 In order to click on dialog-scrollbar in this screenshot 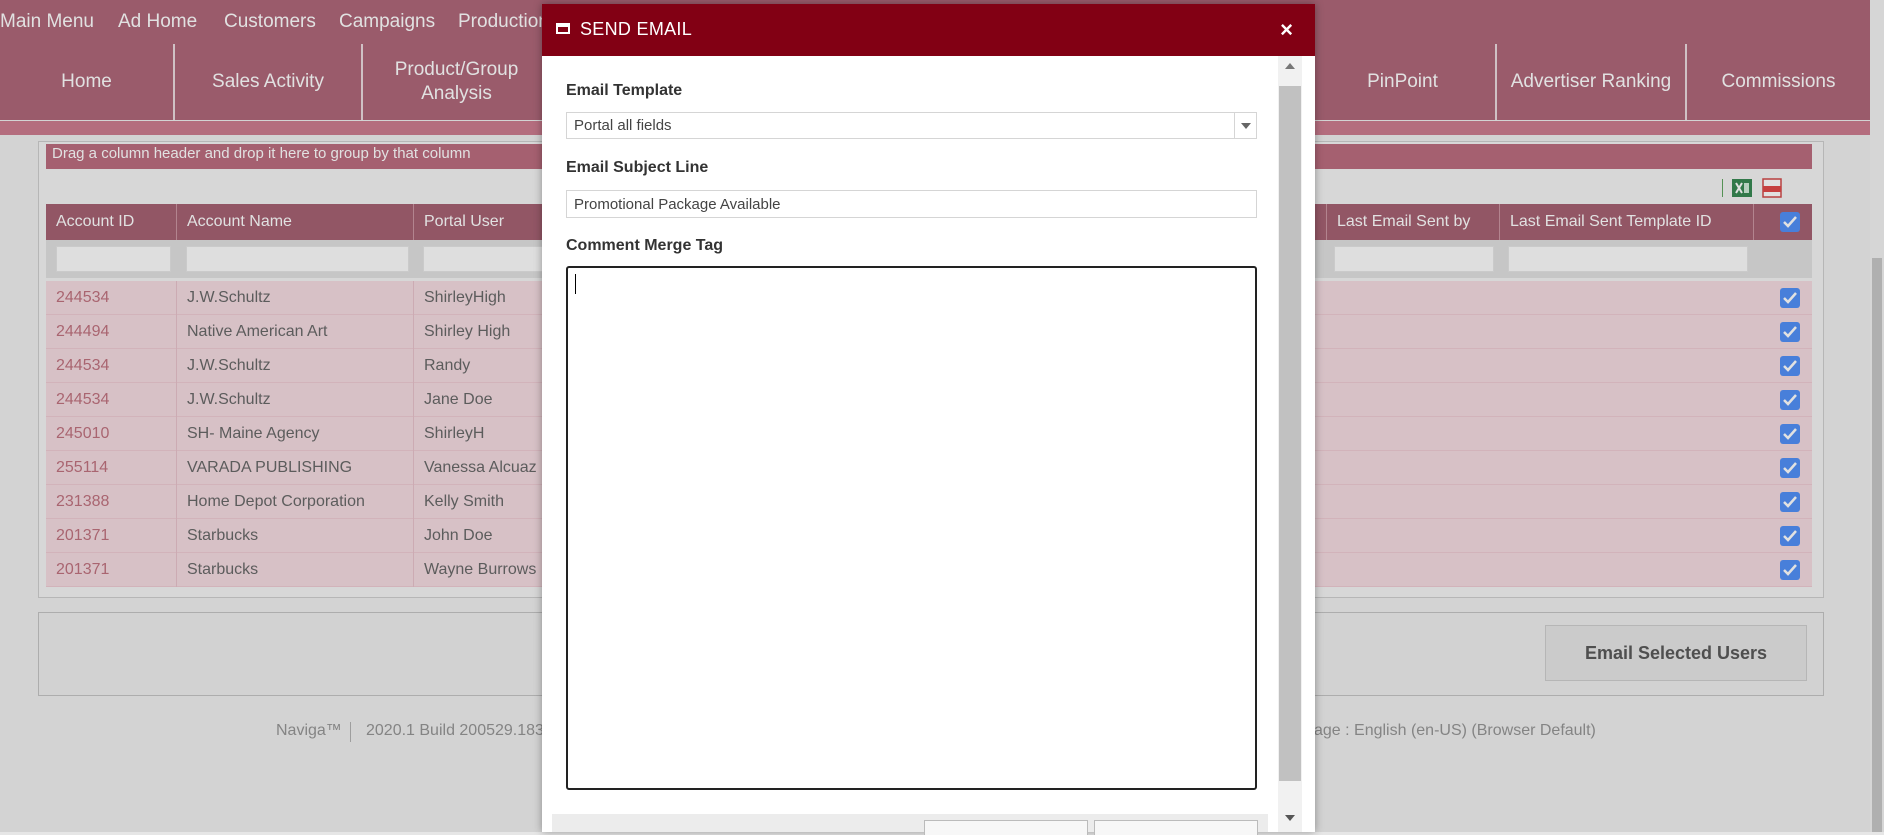, I will do `click(1290, 444)`.